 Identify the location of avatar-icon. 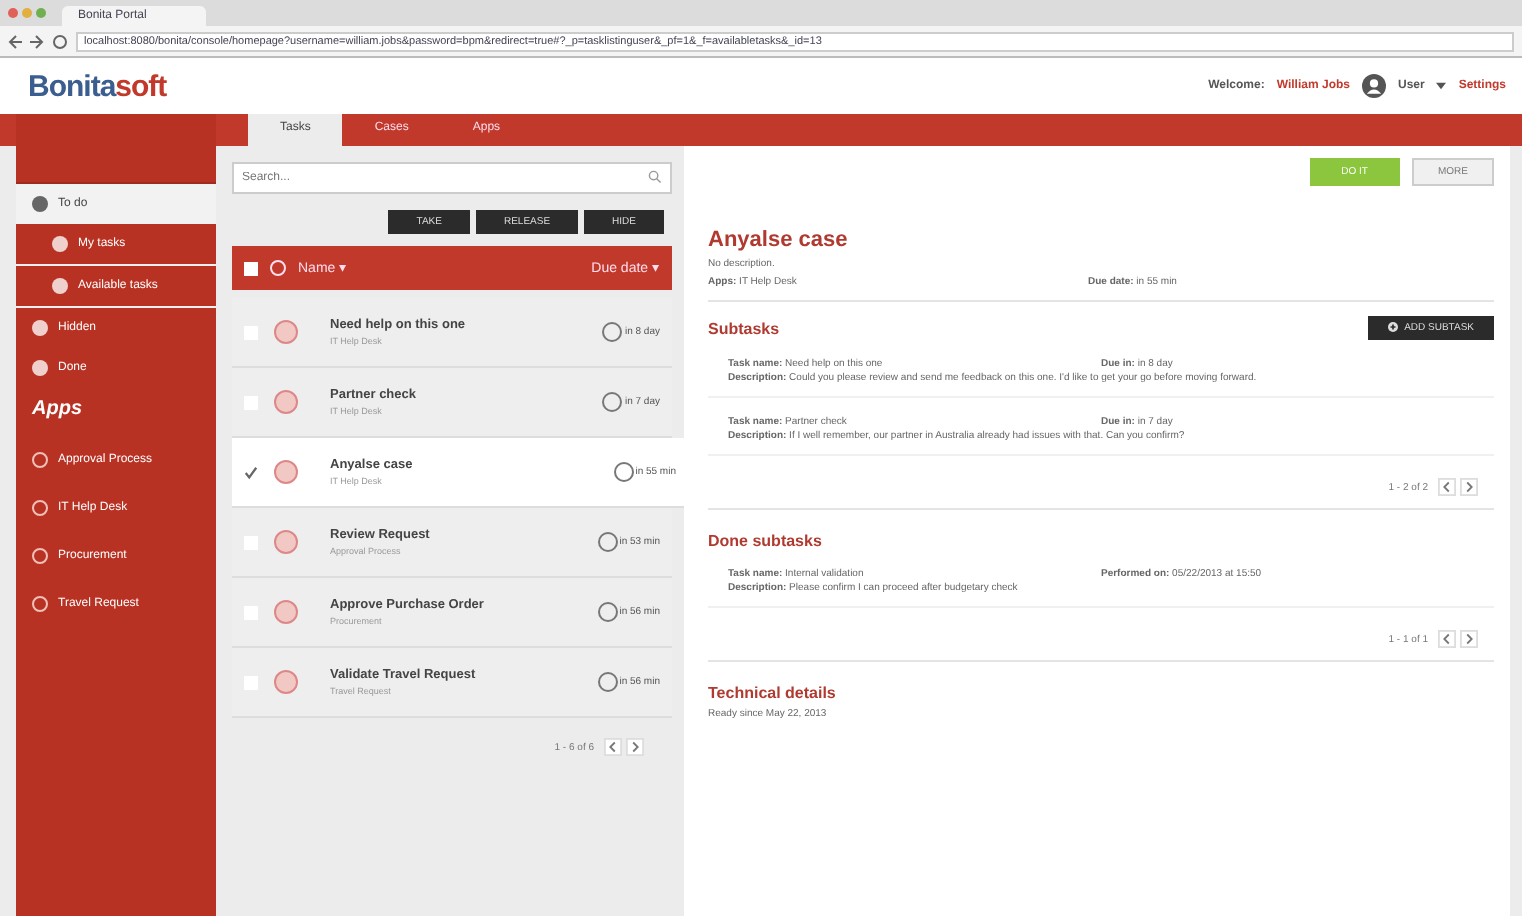
(1373, 86).